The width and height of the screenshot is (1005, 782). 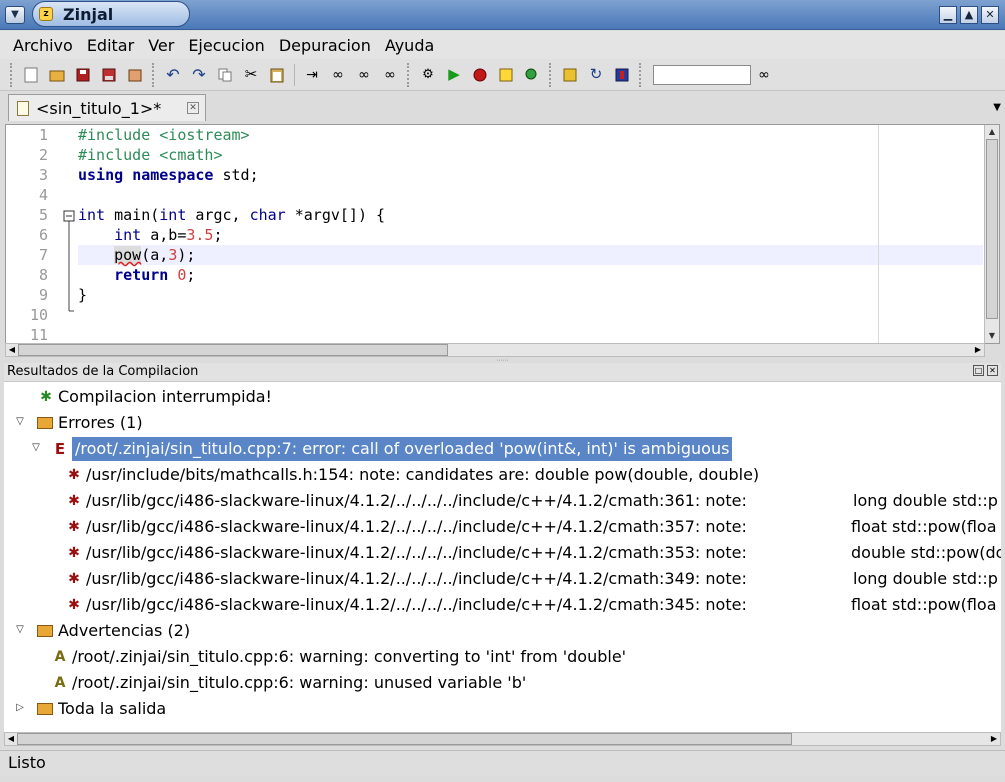 I want to click on success-star-icon: ✱, so click(x=46, y=397).